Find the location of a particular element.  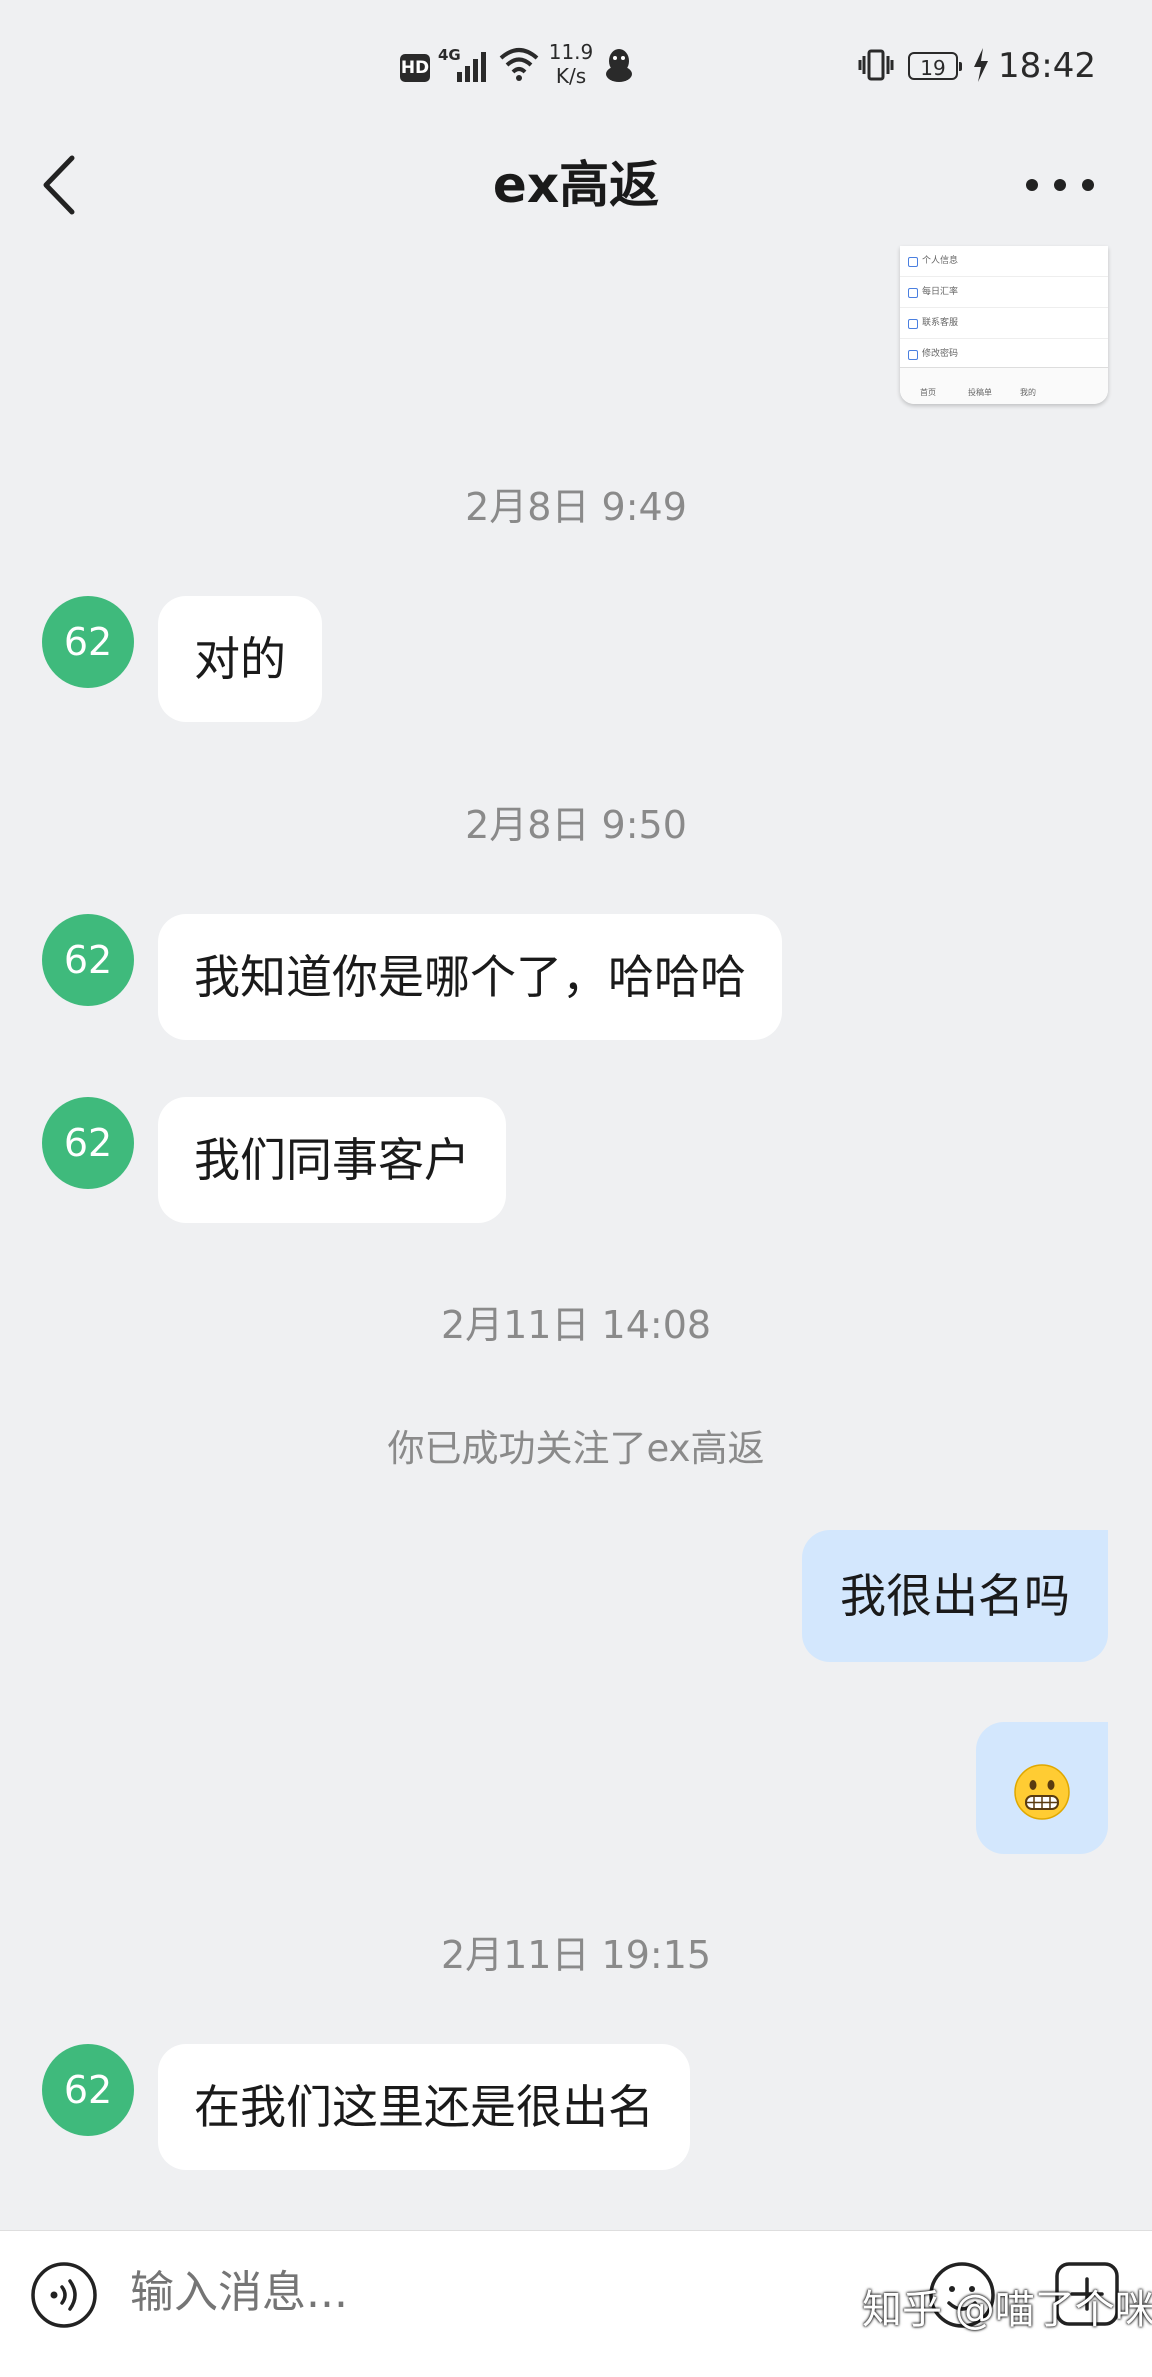

preview-tabbar: 首页 投稿单 我的 is located at coordinates (1004, 385).